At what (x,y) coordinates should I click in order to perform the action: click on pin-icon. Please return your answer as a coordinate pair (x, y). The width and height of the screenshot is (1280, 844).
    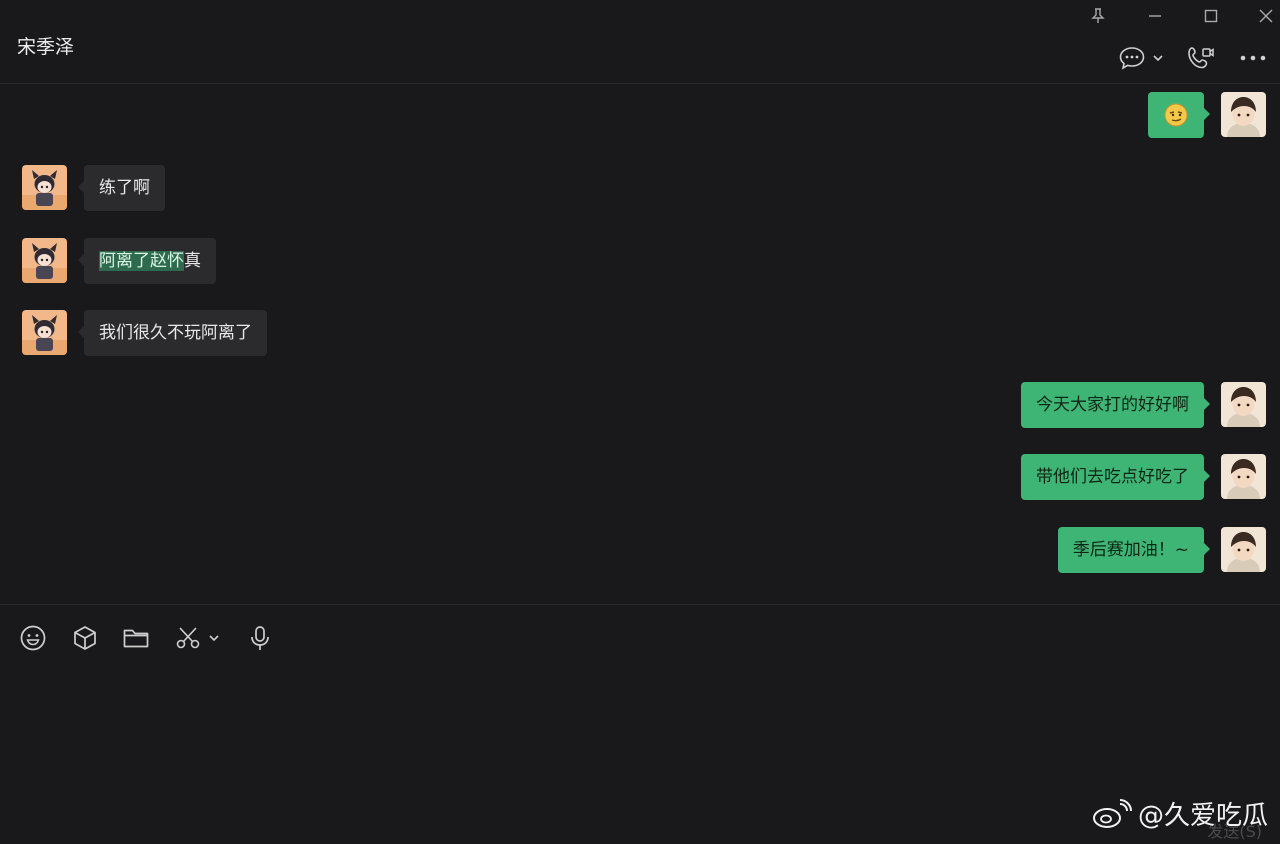
    Looking at the image, I should click on (1098, 16).